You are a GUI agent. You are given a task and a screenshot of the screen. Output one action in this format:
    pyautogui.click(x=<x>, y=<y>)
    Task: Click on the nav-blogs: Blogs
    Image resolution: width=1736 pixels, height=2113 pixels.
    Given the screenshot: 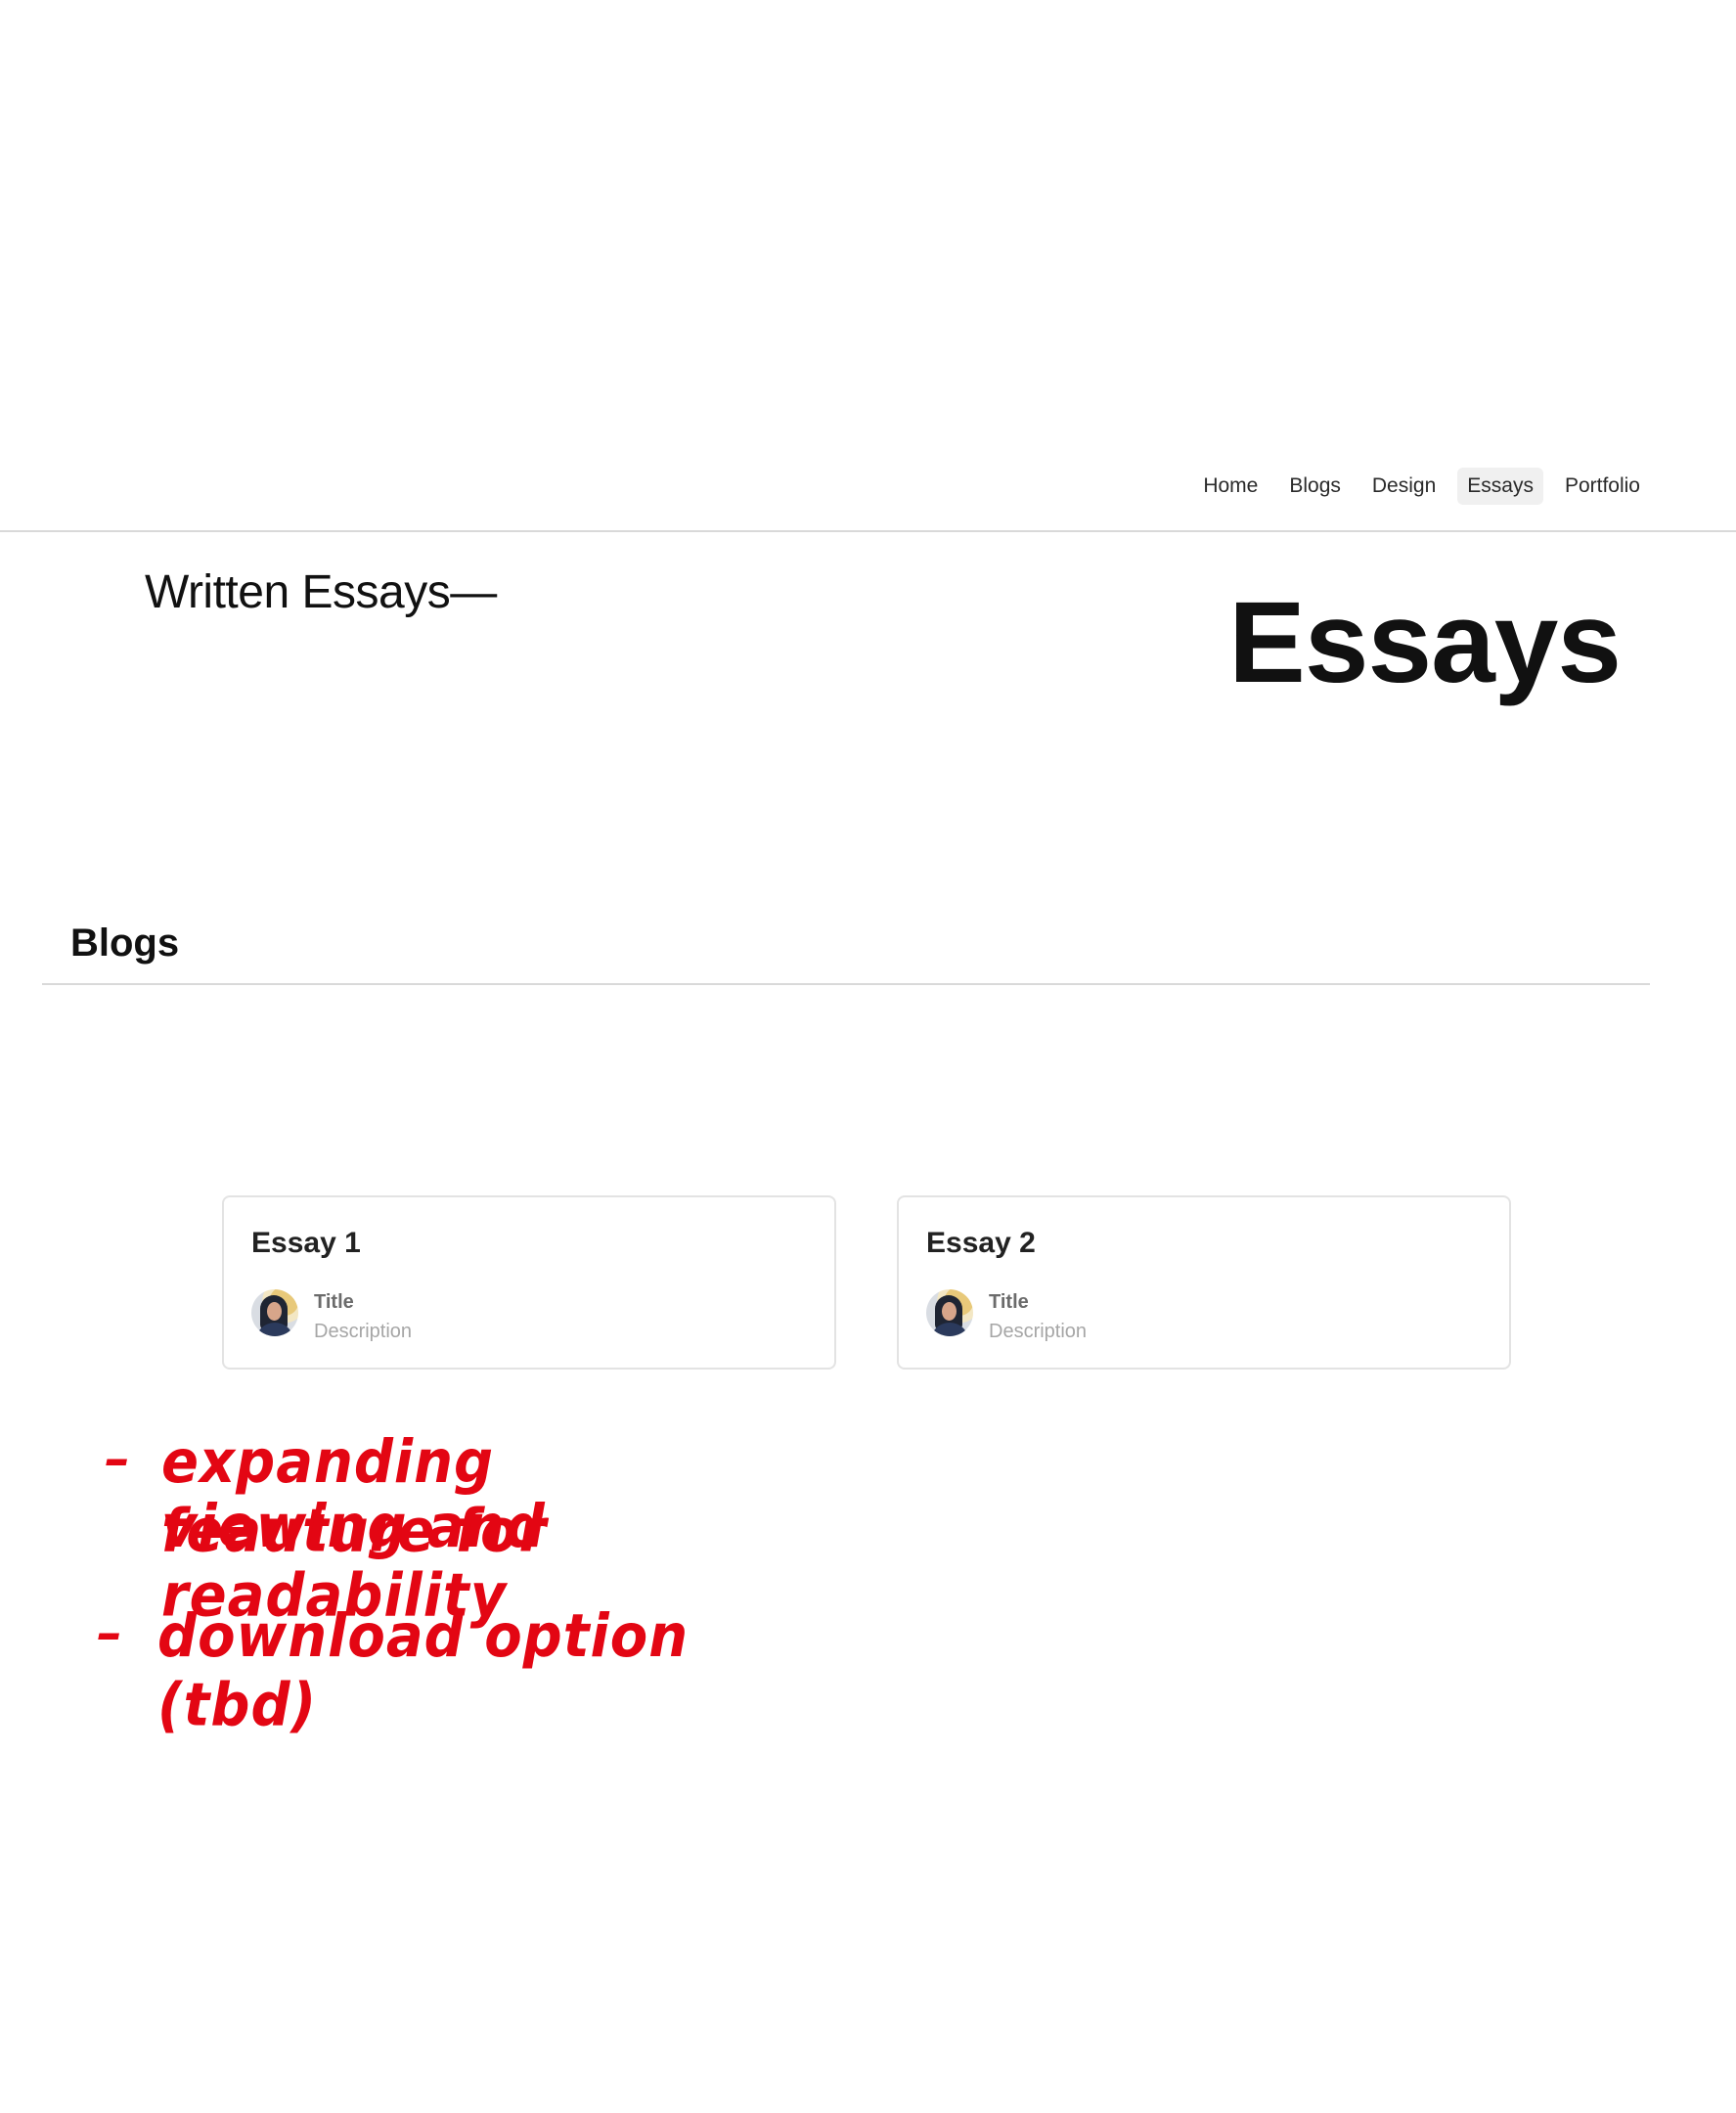 What is the action you would take?
    pyautogui.click(x=1315, y=487)
    